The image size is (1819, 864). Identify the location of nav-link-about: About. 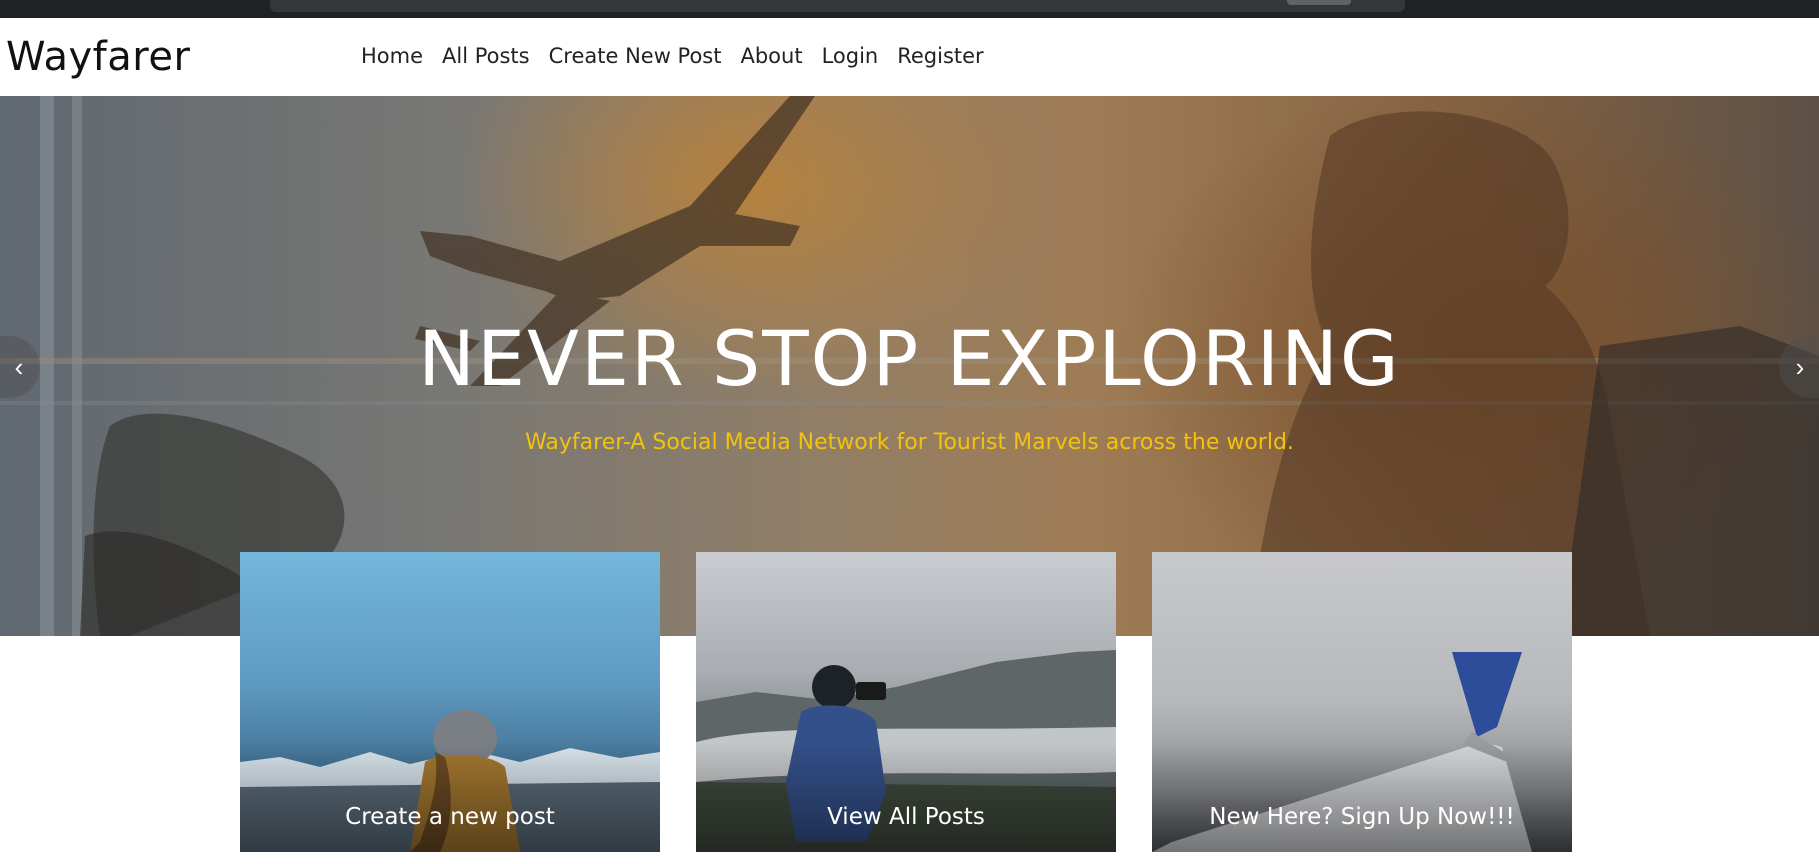
(771, 56).